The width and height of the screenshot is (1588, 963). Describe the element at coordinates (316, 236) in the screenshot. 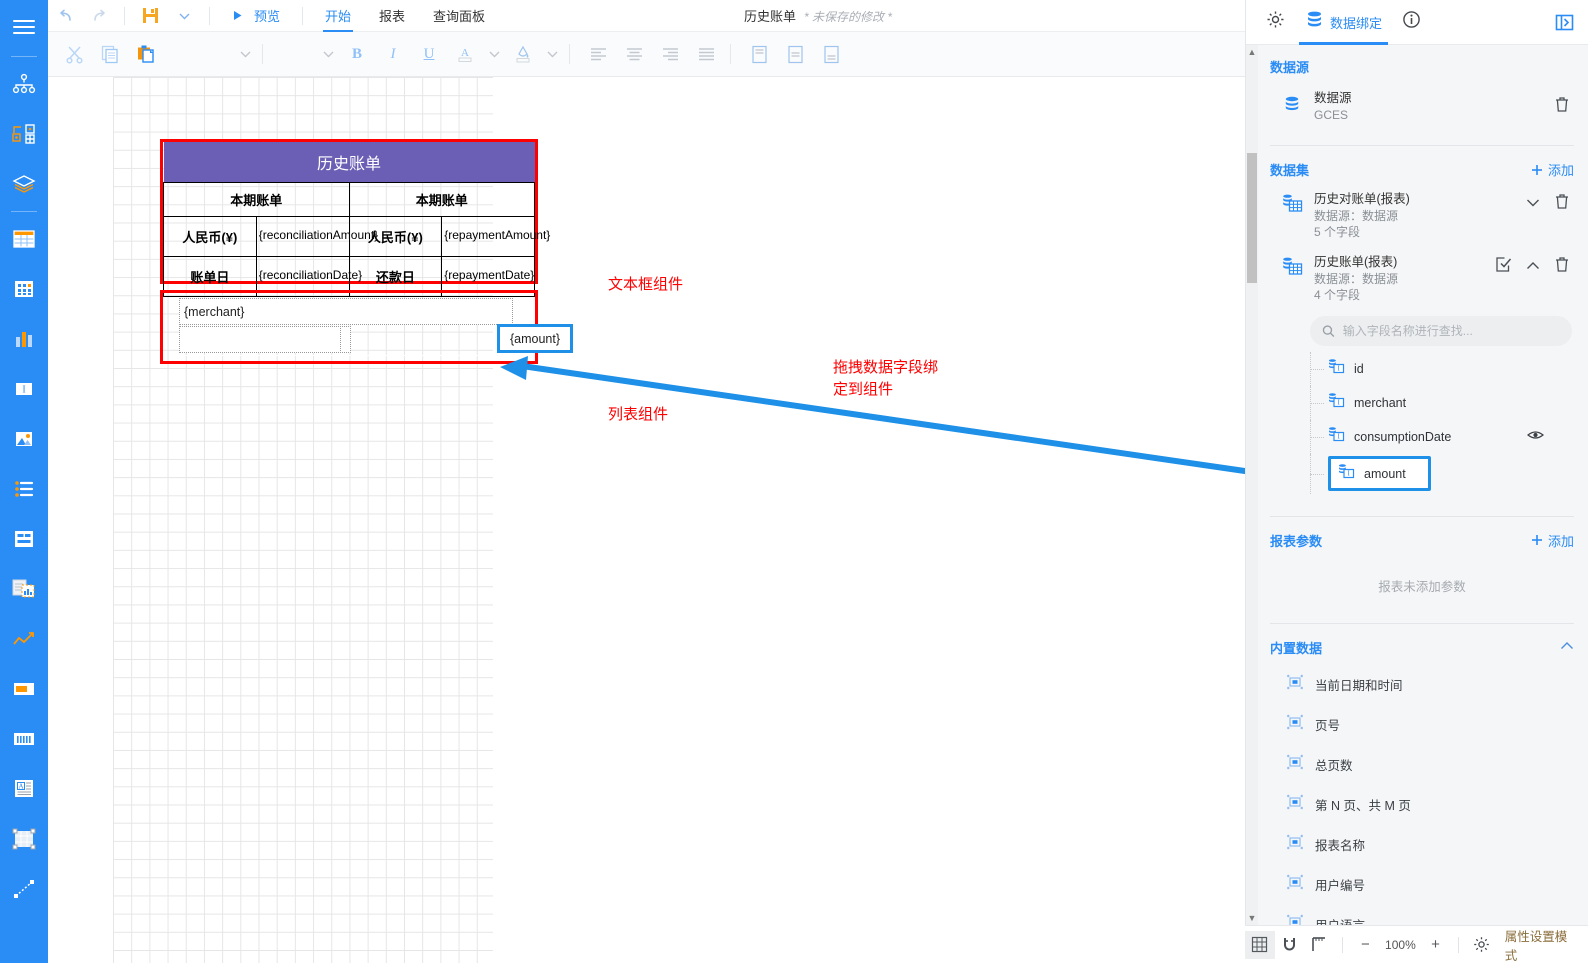

I see `row0-field-left: {reconciliationAmount}` at that location.